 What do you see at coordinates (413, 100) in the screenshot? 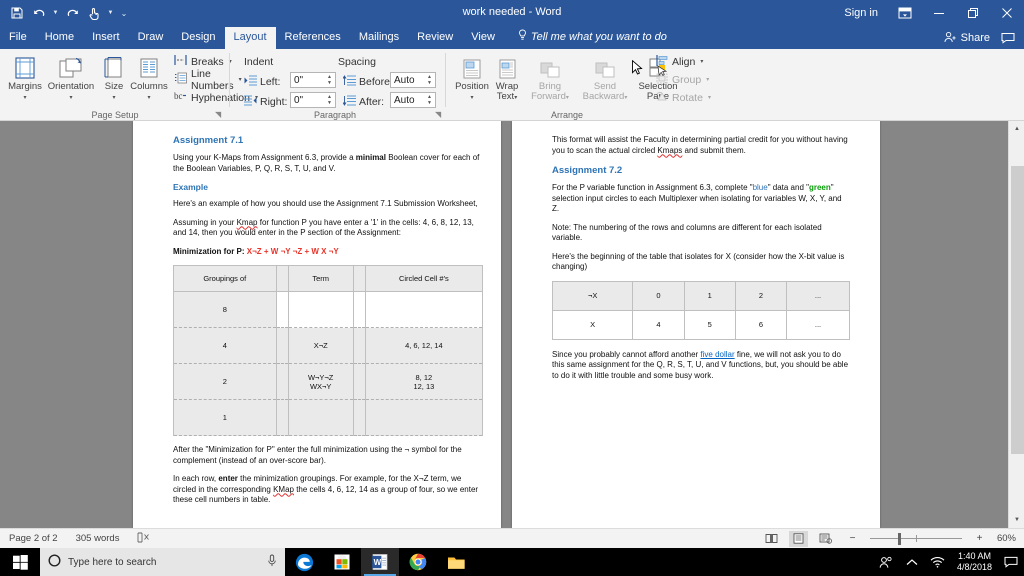
I see `spacing-after-field: Auto ▲ ▼` at bounding box center [413, 100].